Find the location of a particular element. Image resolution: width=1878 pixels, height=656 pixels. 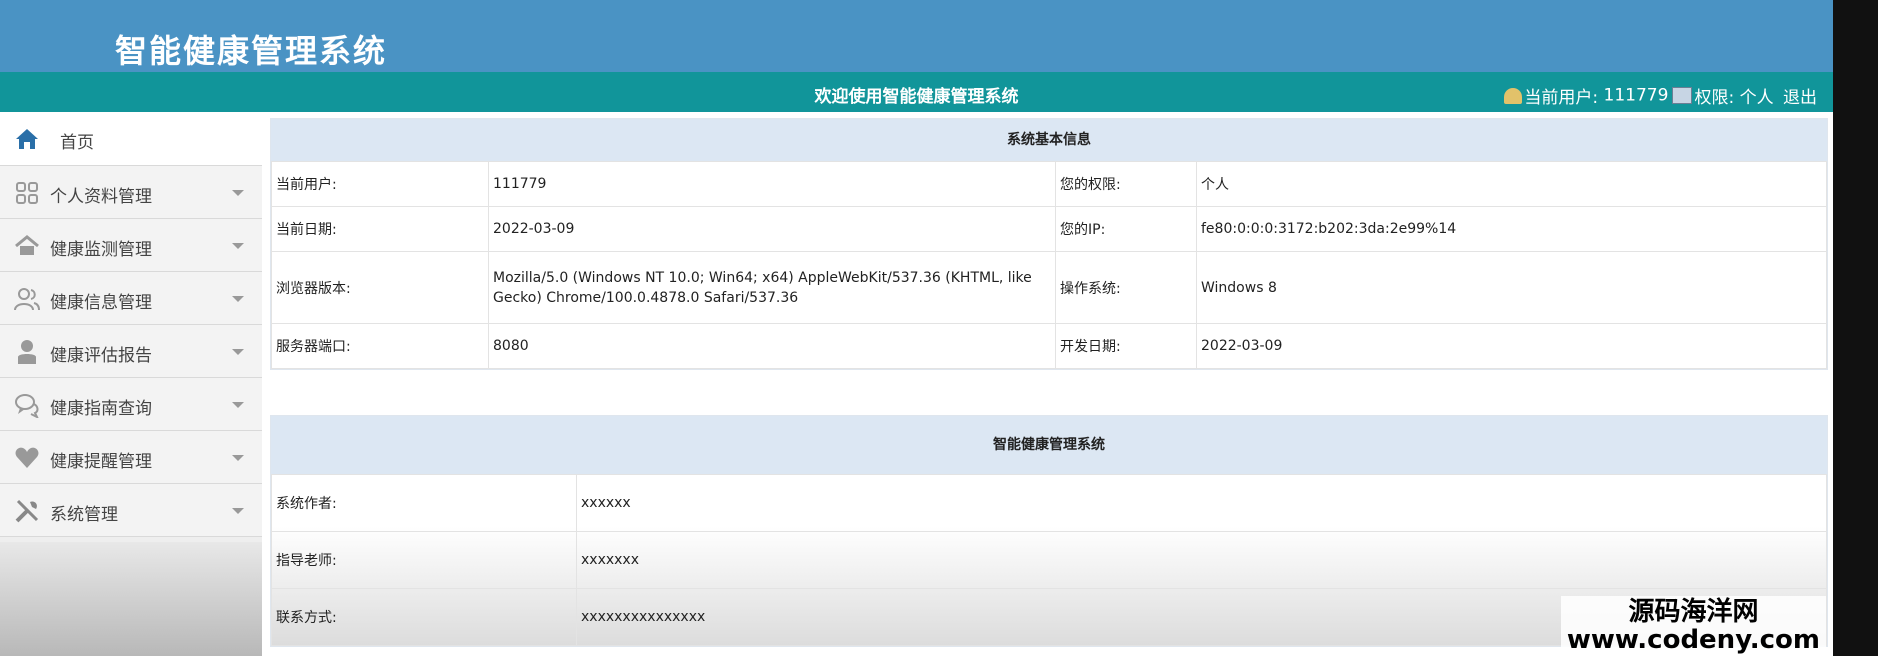

author-label-cell: 系统作者: is located at coordinates (424, 503).